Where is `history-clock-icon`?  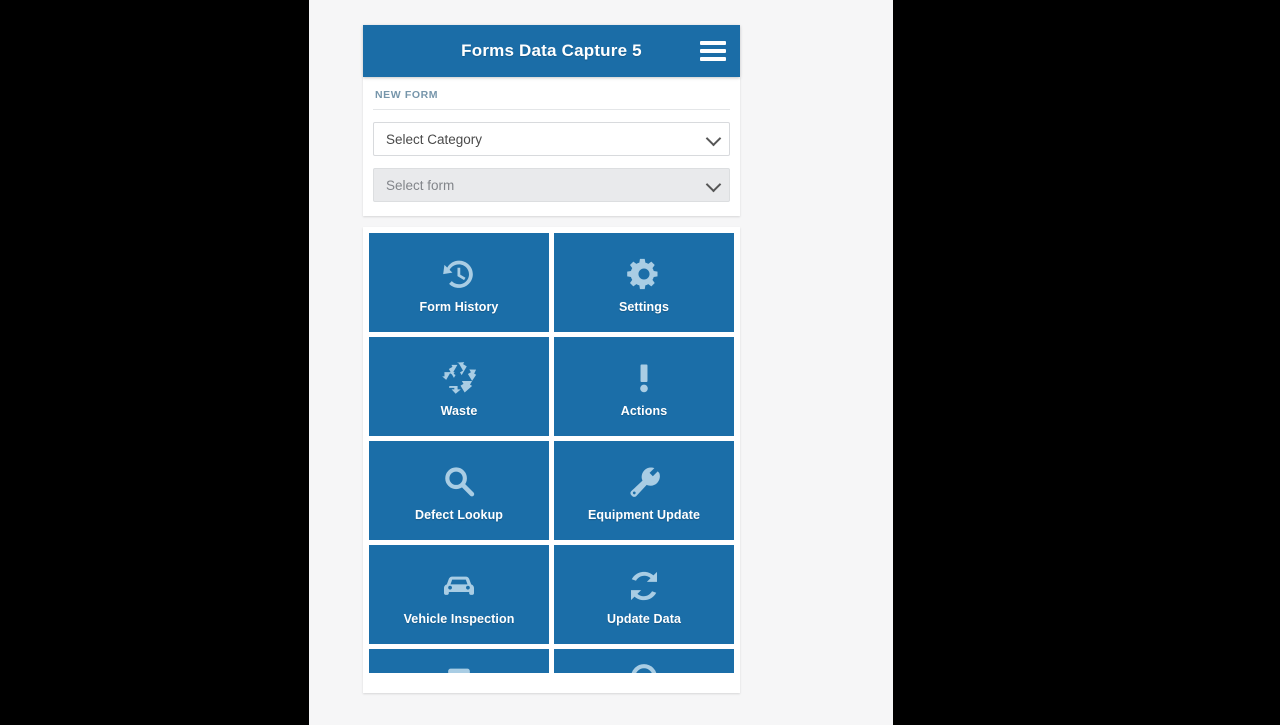 history-clock-icon is located at coordinates (459, 274).